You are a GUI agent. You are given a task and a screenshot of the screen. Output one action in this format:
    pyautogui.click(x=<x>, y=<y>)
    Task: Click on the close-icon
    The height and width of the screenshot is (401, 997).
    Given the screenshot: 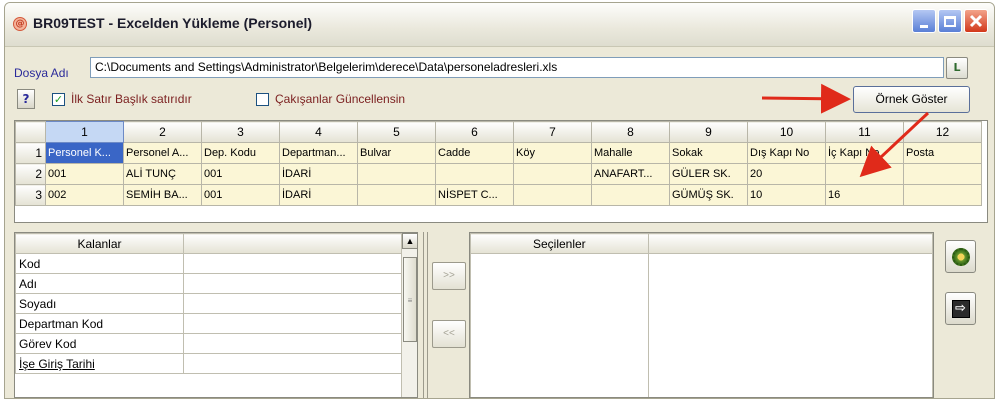 What is the action you would take?
    pyautogui.click(x=976, y=21)
    